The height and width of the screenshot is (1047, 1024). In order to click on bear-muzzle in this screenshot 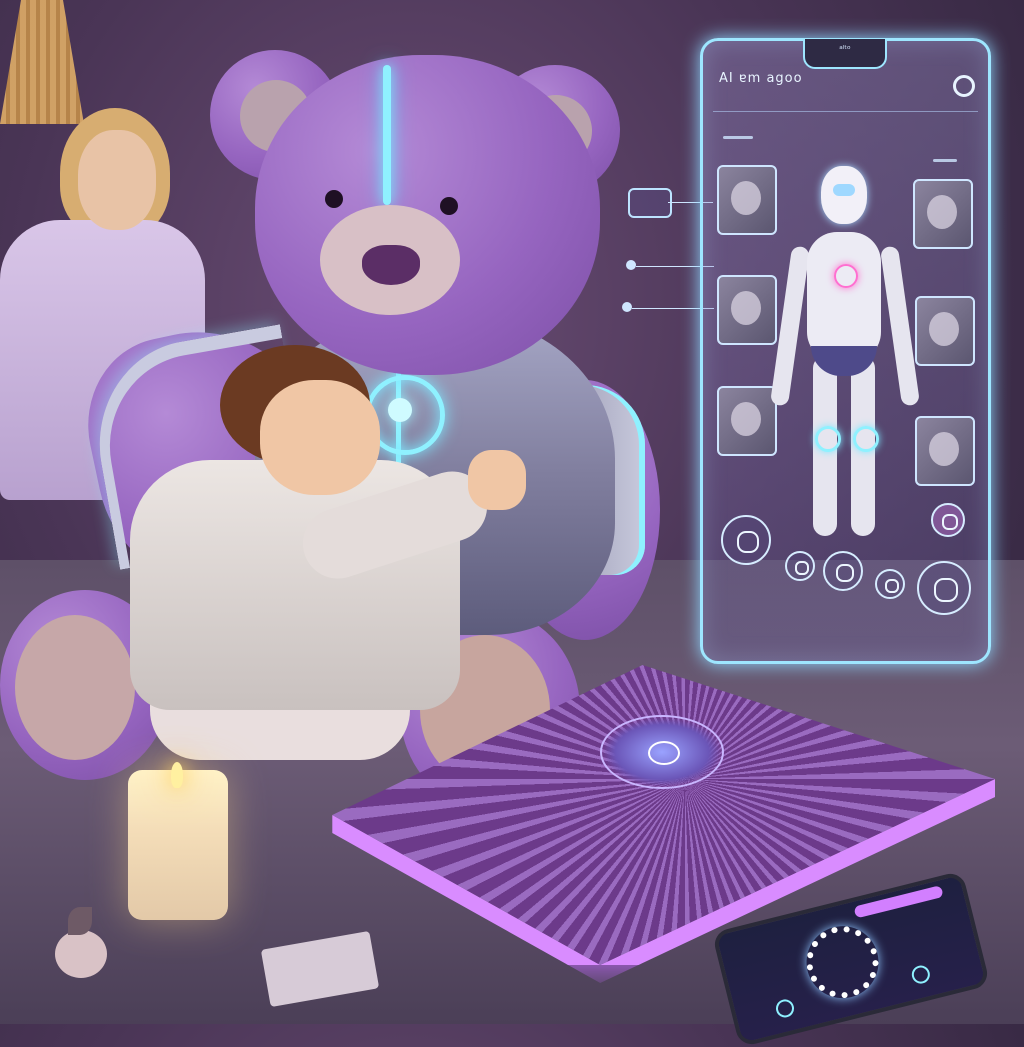, I will do `click(390, 260)`.